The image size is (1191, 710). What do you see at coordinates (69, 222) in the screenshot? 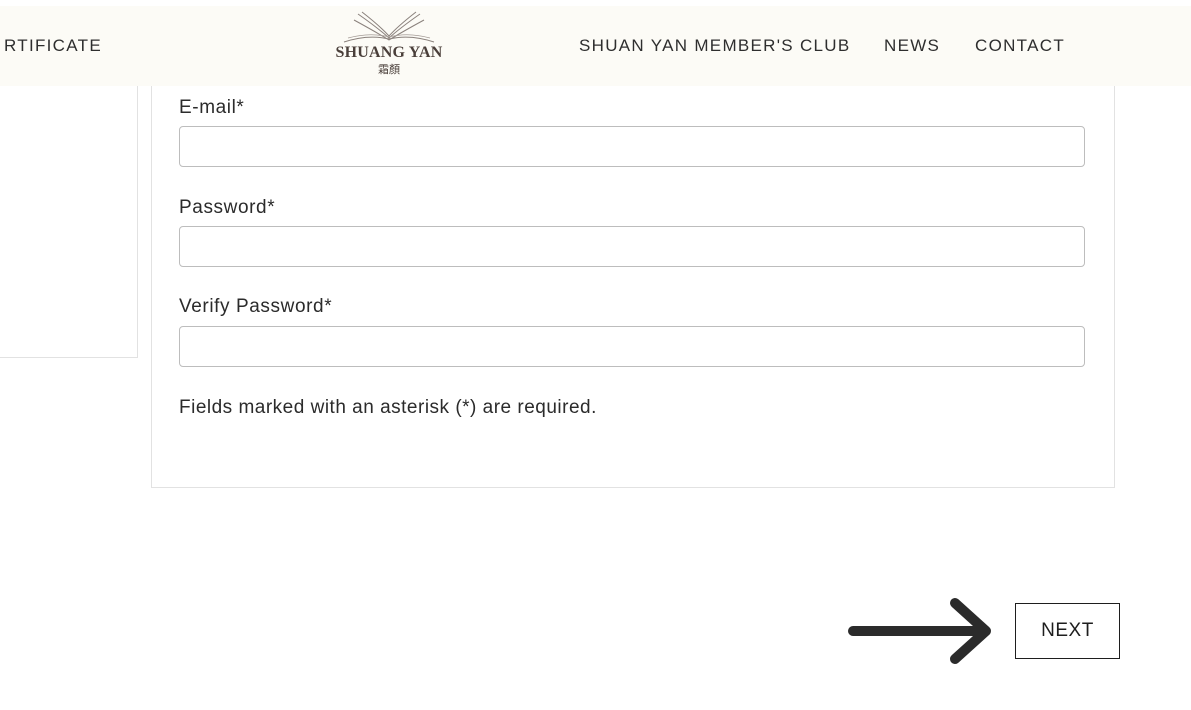
I see `left-panel` at bounding box center [69, 222].